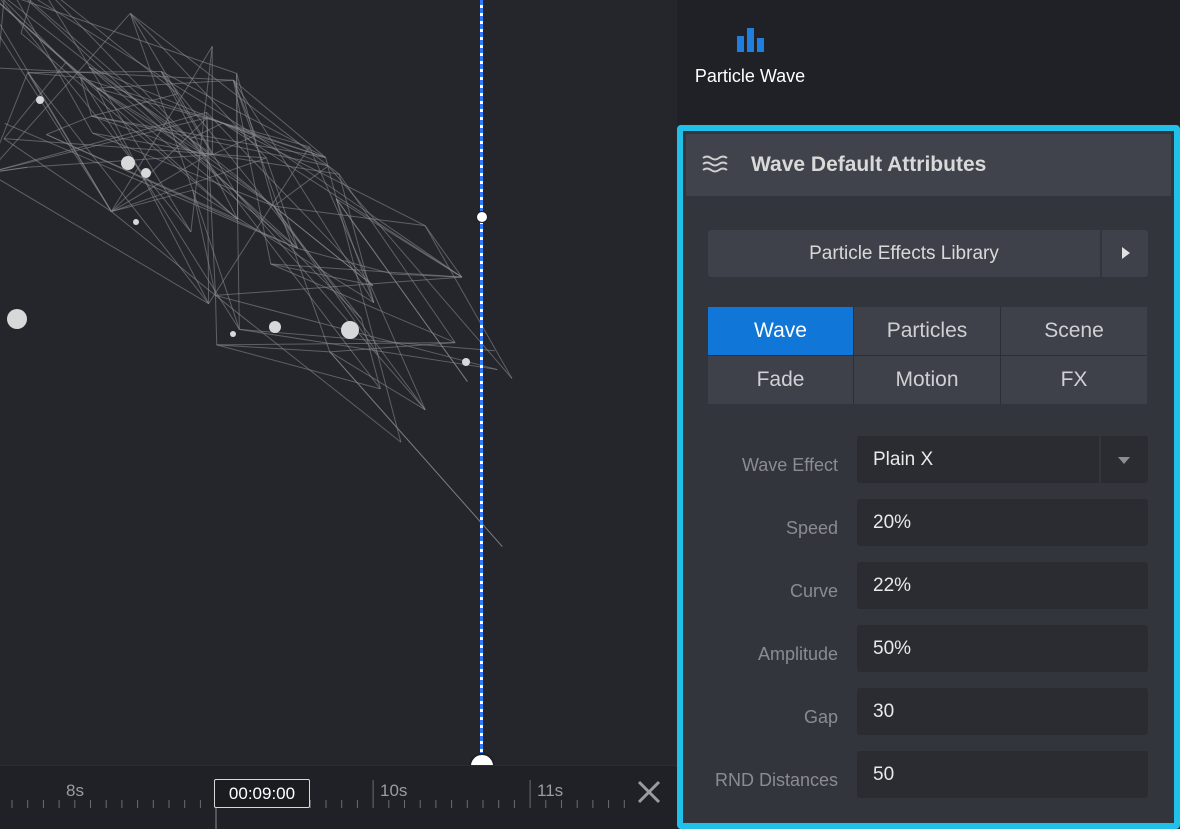 This screenshot has width=1180, height=829. What do you see at coordinates (1002, 459) in the screenshot?
I see `wave-effect-select: Plain X` at bounding box center [1002, 459].